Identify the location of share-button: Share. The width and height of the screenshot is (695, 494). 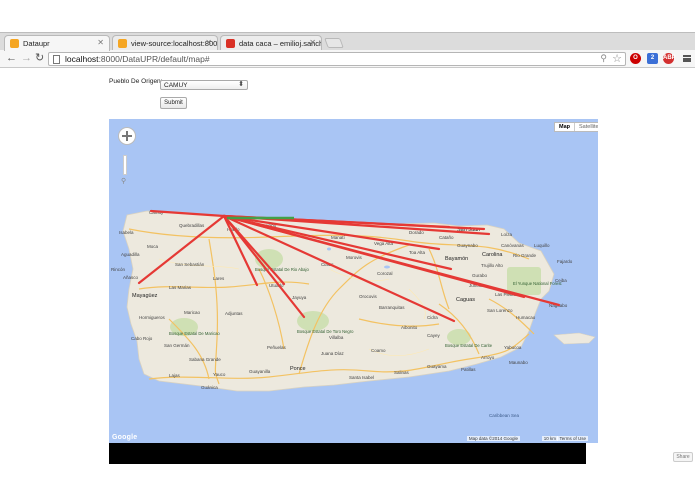
(683, 457).